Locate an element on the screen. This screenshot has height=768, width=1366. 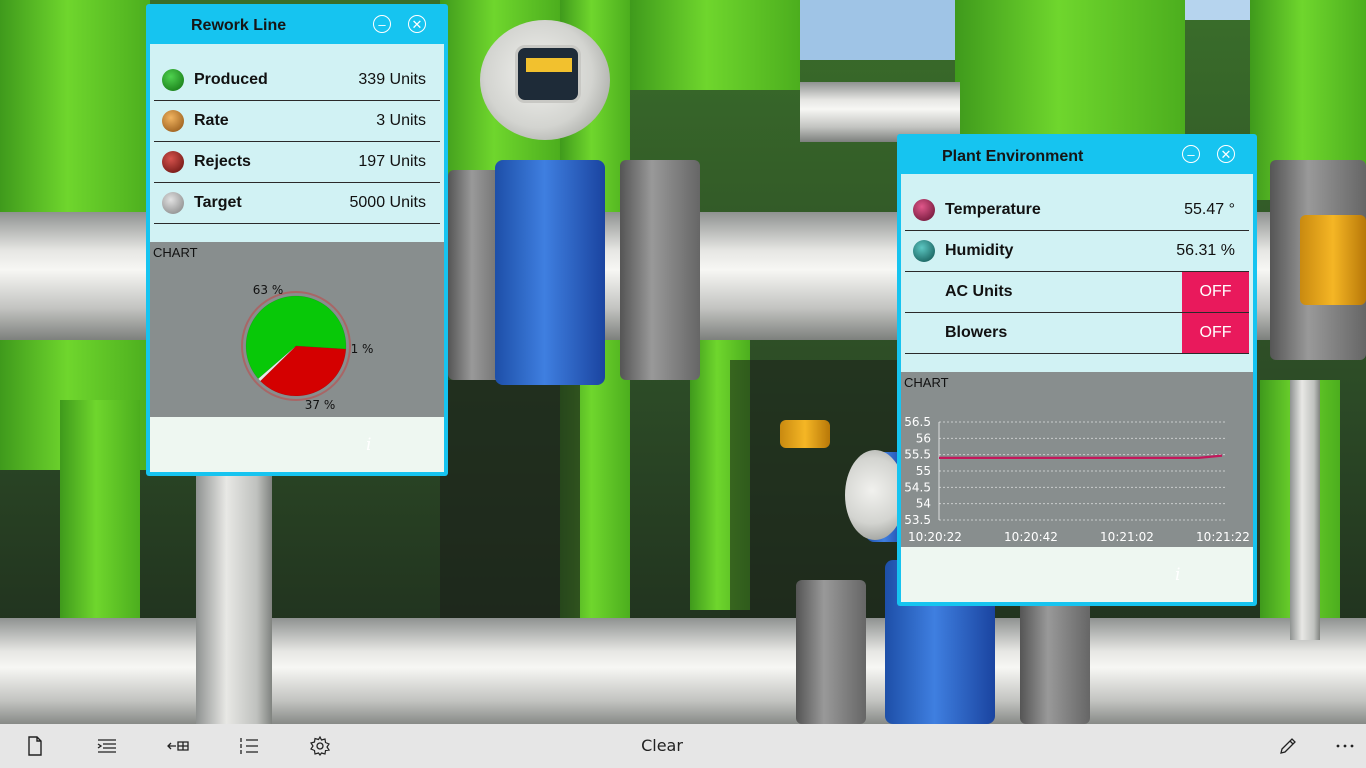
horizontal-pipe is located at coordinates (880, 112).